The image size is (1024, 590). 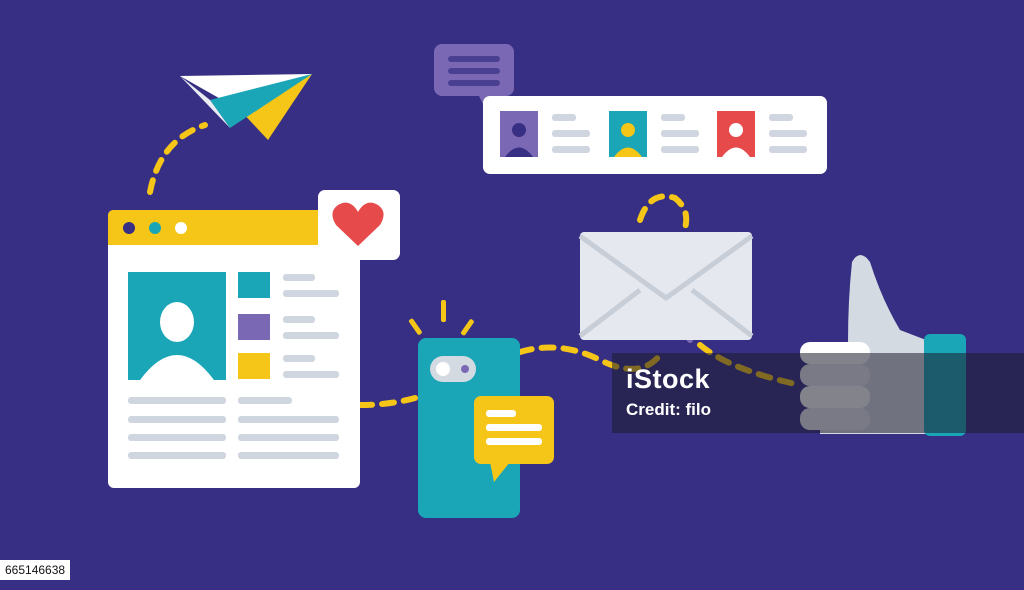 What do you see at coordinates (668, 379) in the screenshot?
I see `watermark-logo: iStock` at bounding box center [668, 379].